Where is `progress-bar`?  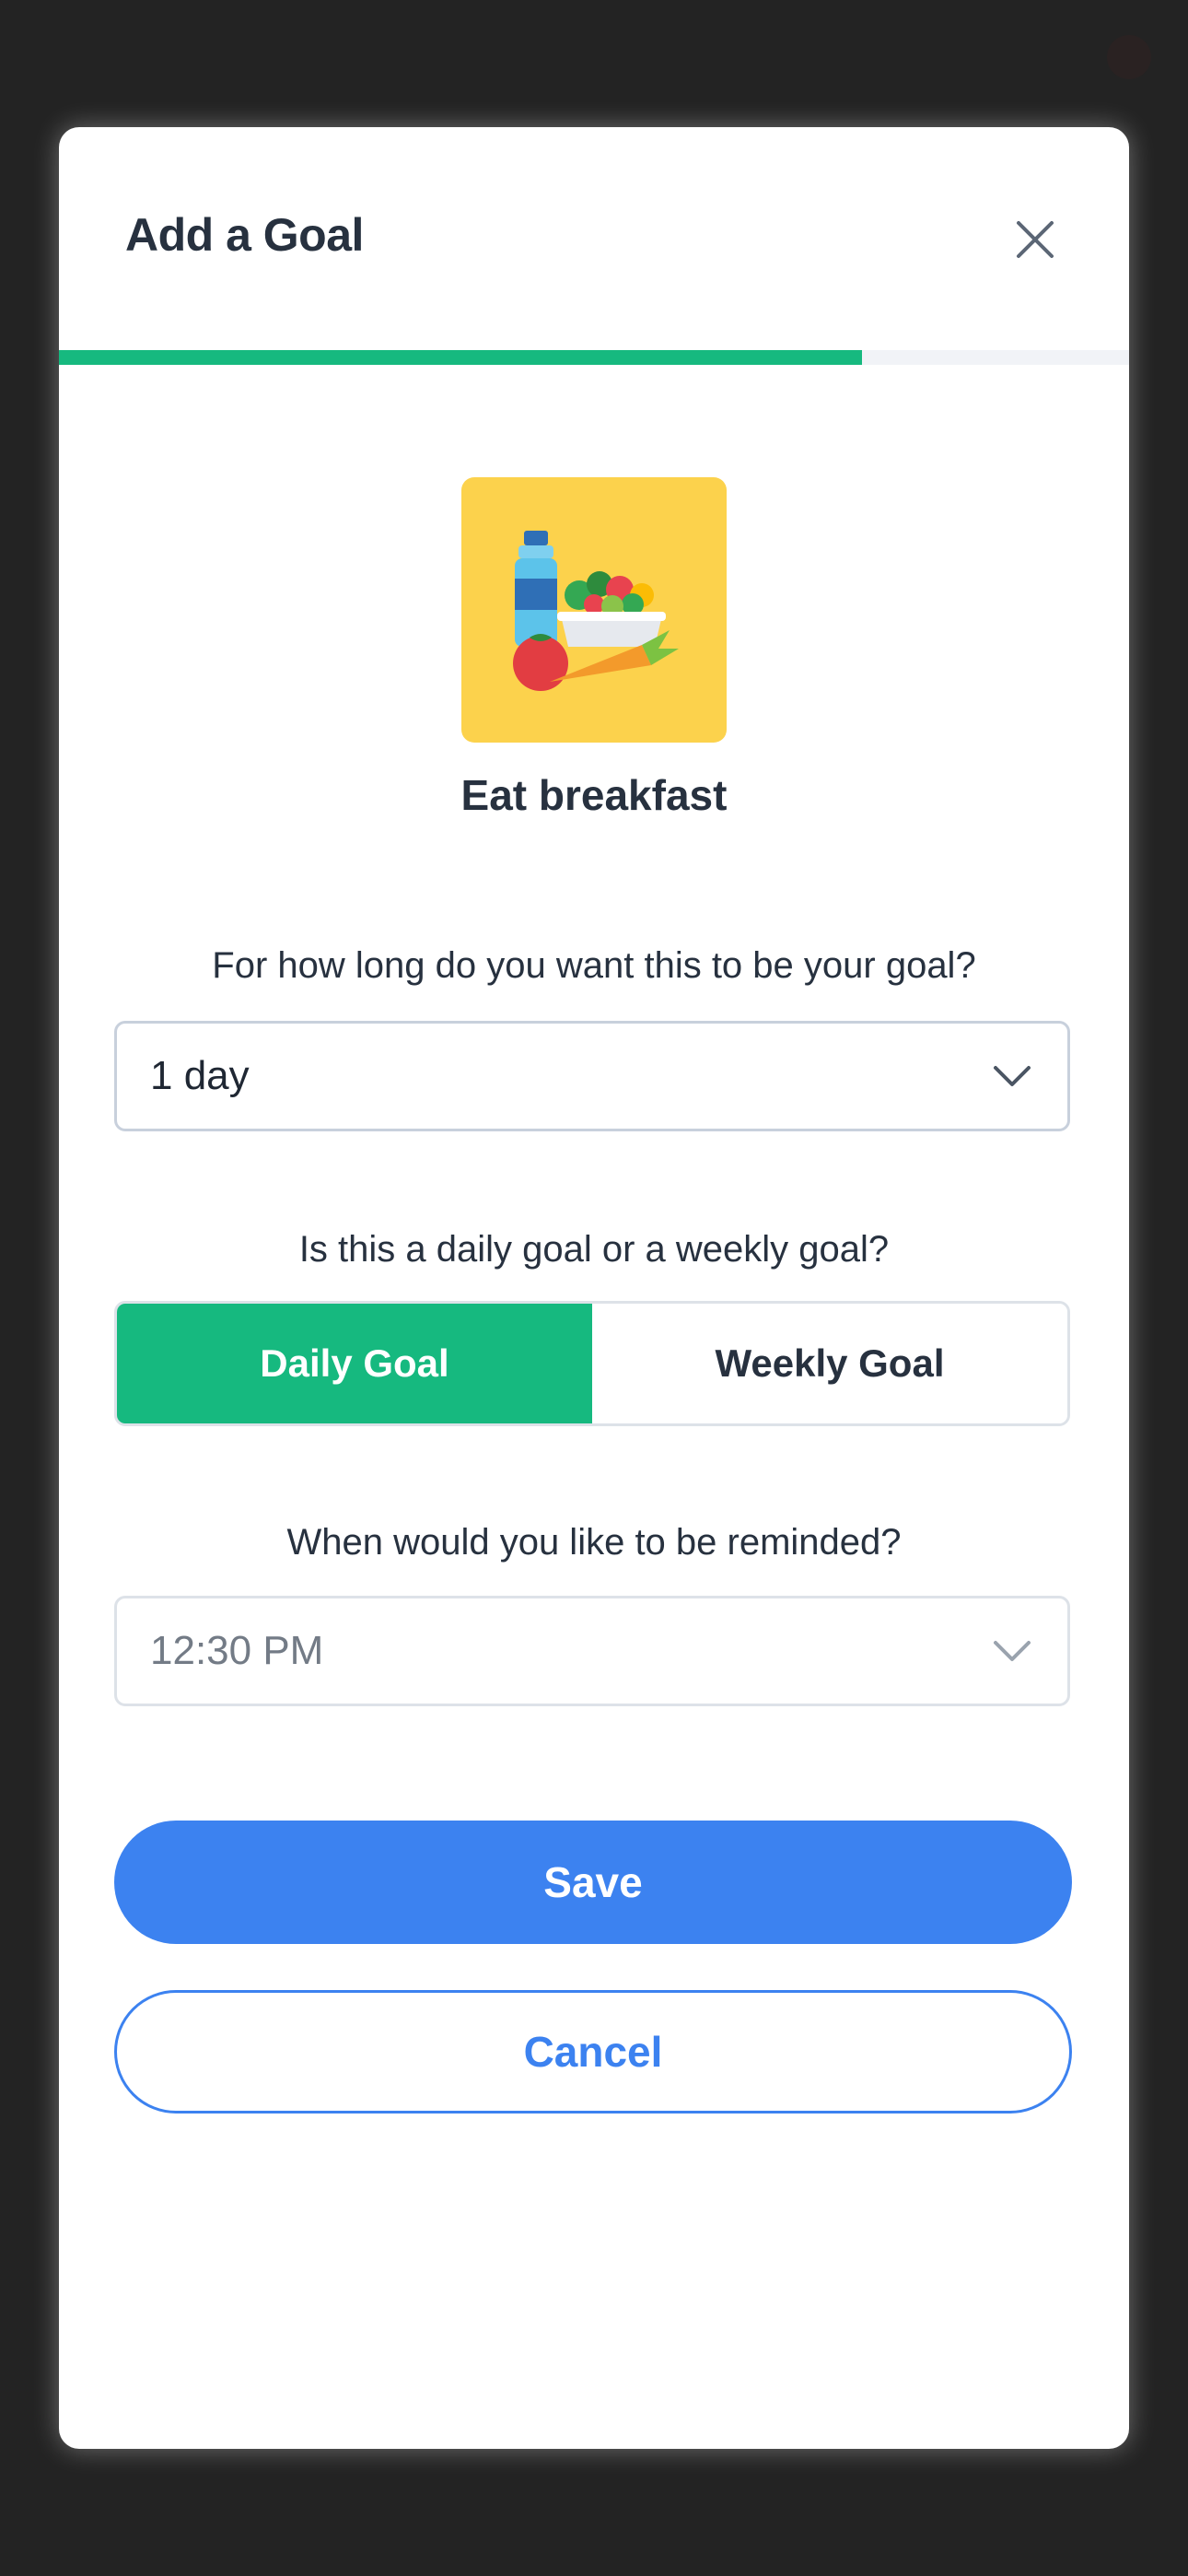
progress-bar is located at coordinates (594, 357).